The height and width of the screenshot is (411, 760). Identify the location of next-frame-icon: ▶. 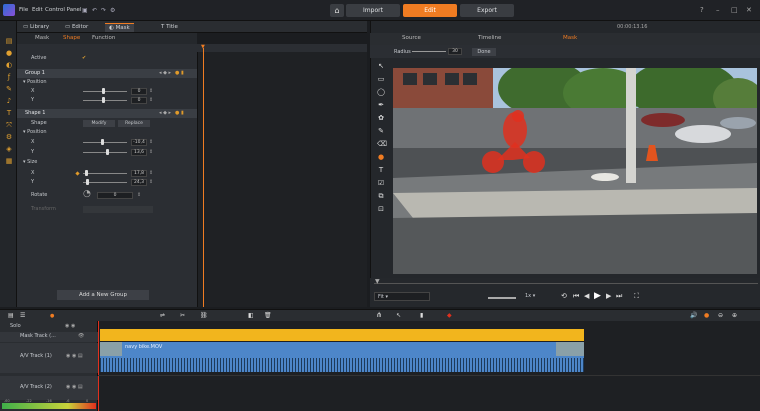
(608, 296).